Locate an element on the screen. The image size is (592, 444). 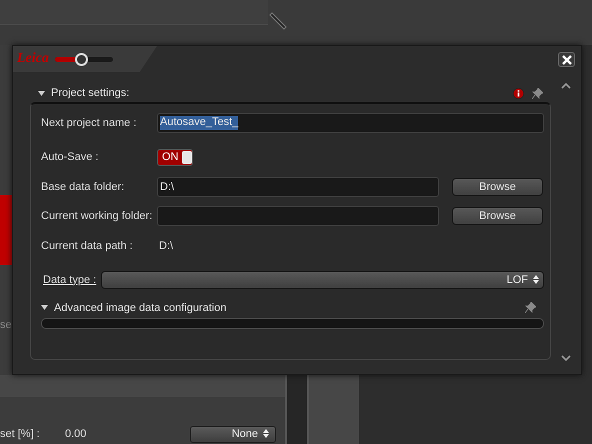
logo: Leica is located at coordinates (33, 59).